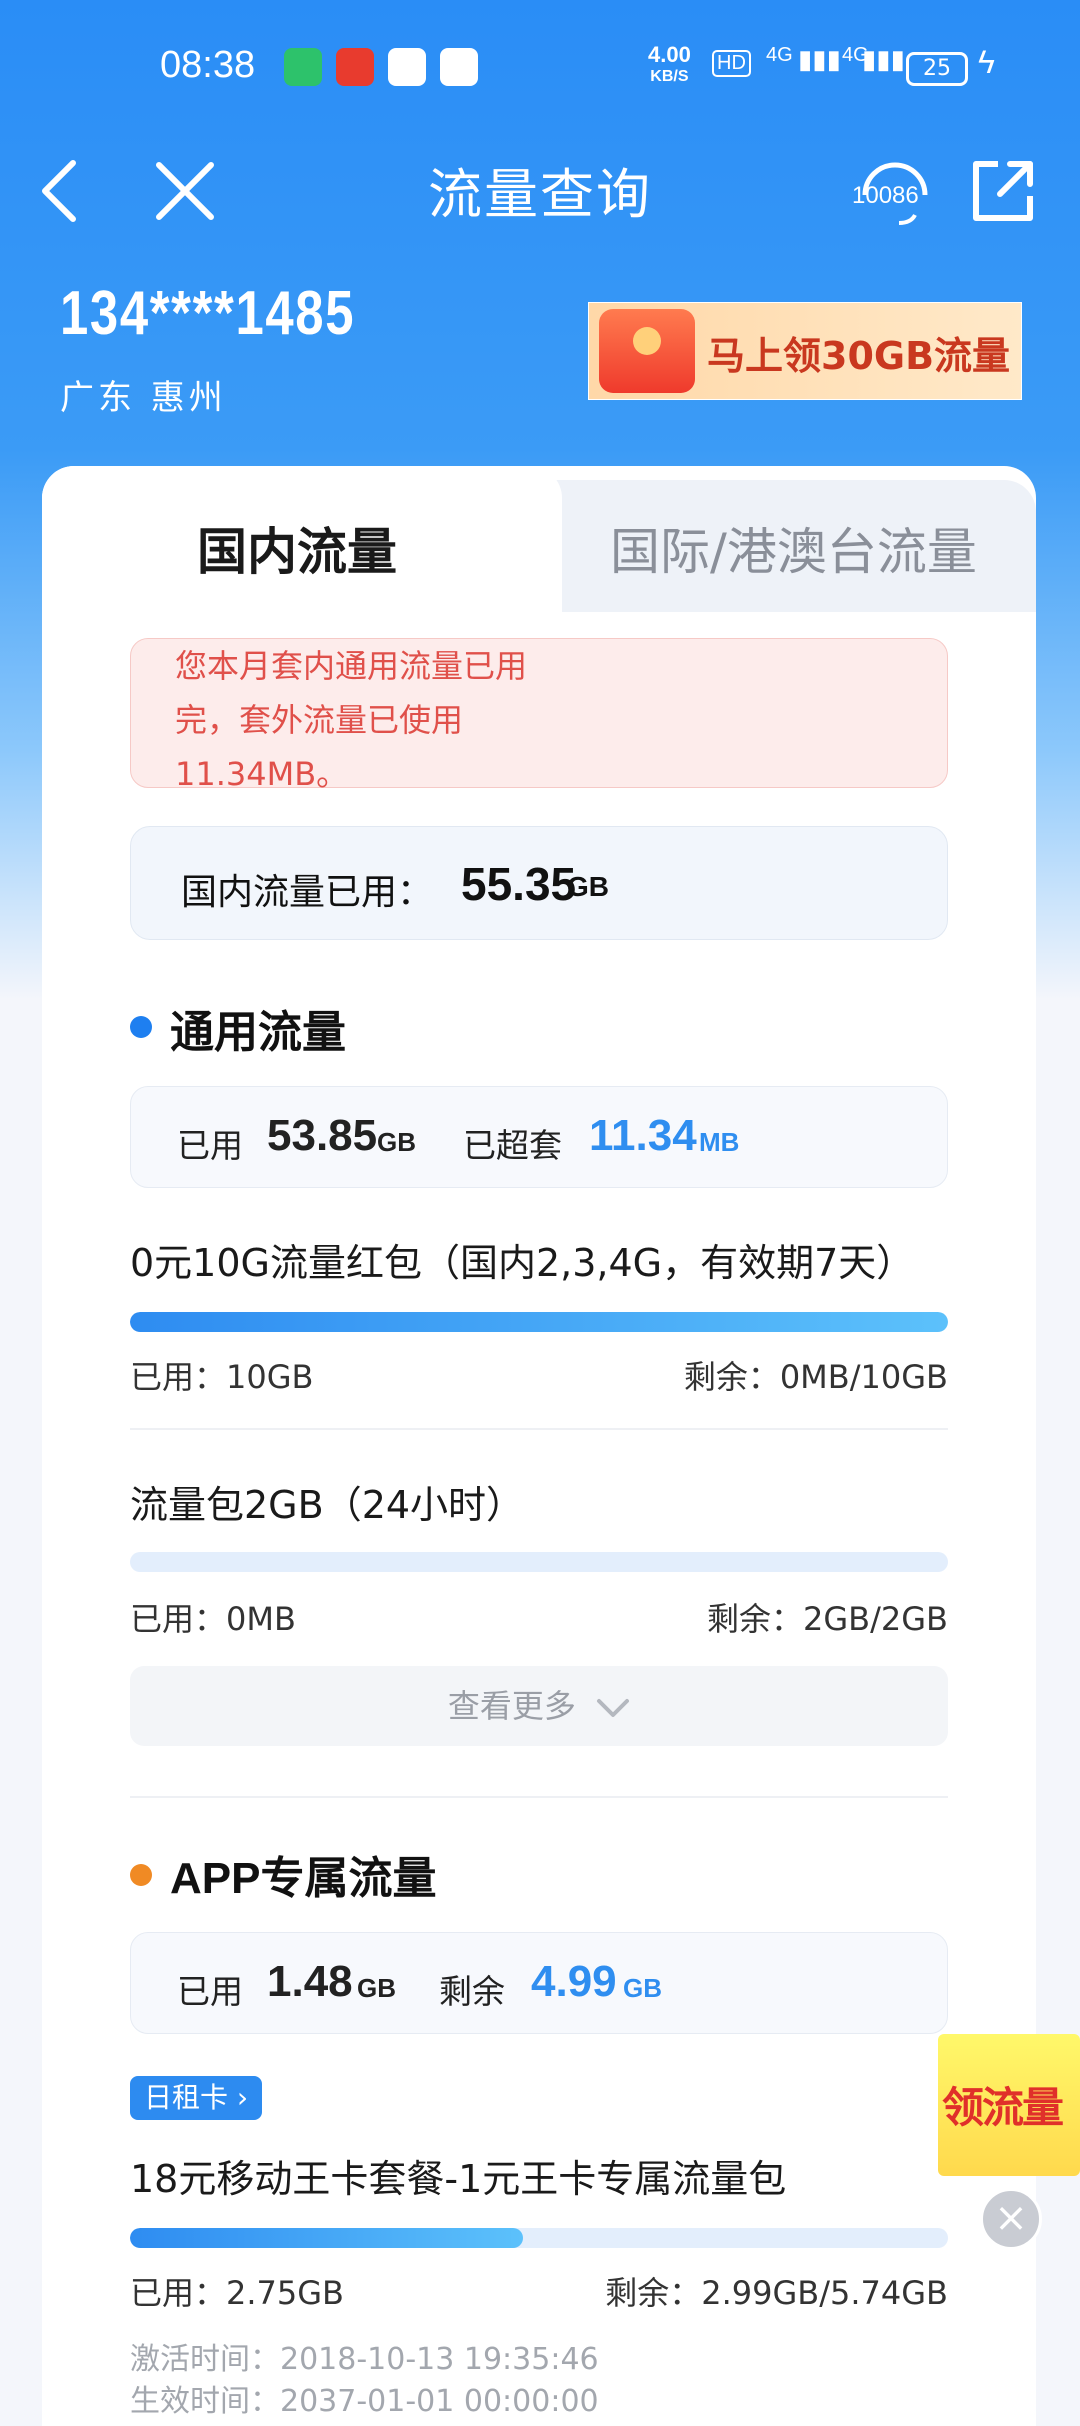  I want to click on app-used-unit: GB, so click(376, 1988).